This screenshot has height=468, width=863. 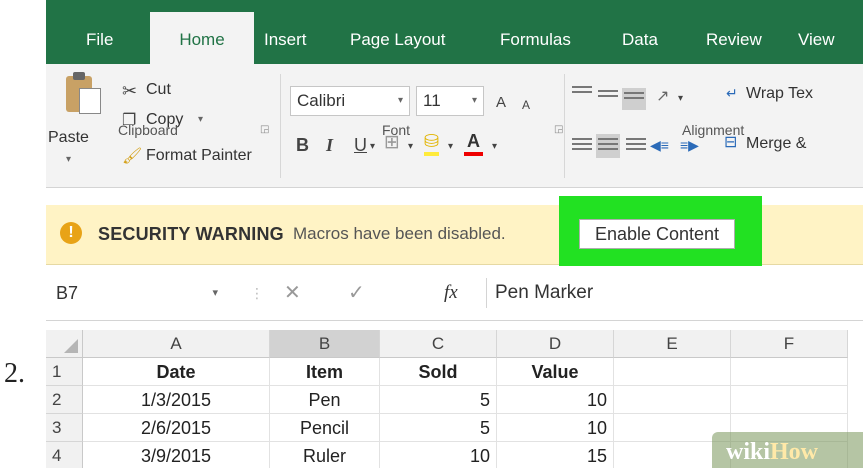 What do you see at coordinates (732, 93) in the screenshot?
I see `wrap-text-icon: ↵` at bounding box center [732, 93].